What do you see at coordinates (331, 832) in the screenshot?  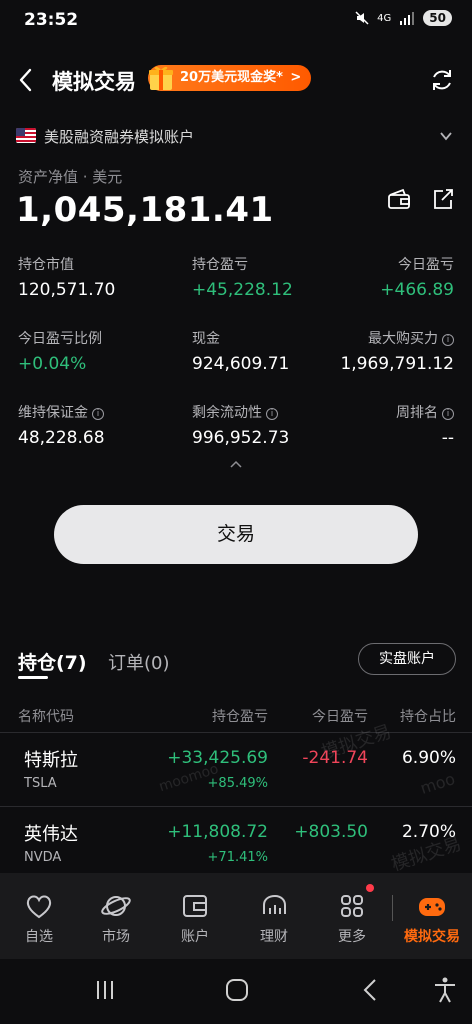 I see `today-pl-value: +803.50` at bounding box center [331, 832].